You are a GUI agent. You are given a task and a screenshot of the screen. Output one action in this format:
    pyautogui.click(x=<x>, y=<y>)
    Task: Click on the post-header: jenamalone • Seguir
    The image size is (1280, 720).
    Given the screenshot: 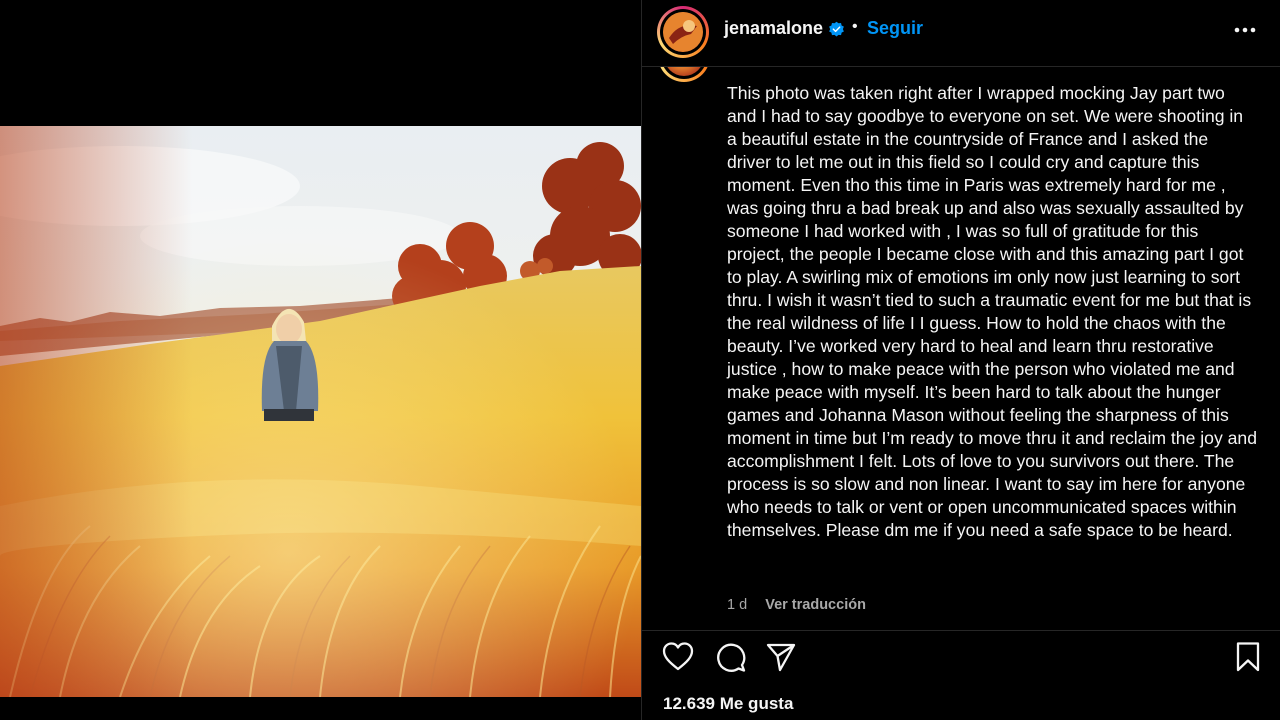 What is the action you would take?
    pyautogui.click(x=961, y=33)
    